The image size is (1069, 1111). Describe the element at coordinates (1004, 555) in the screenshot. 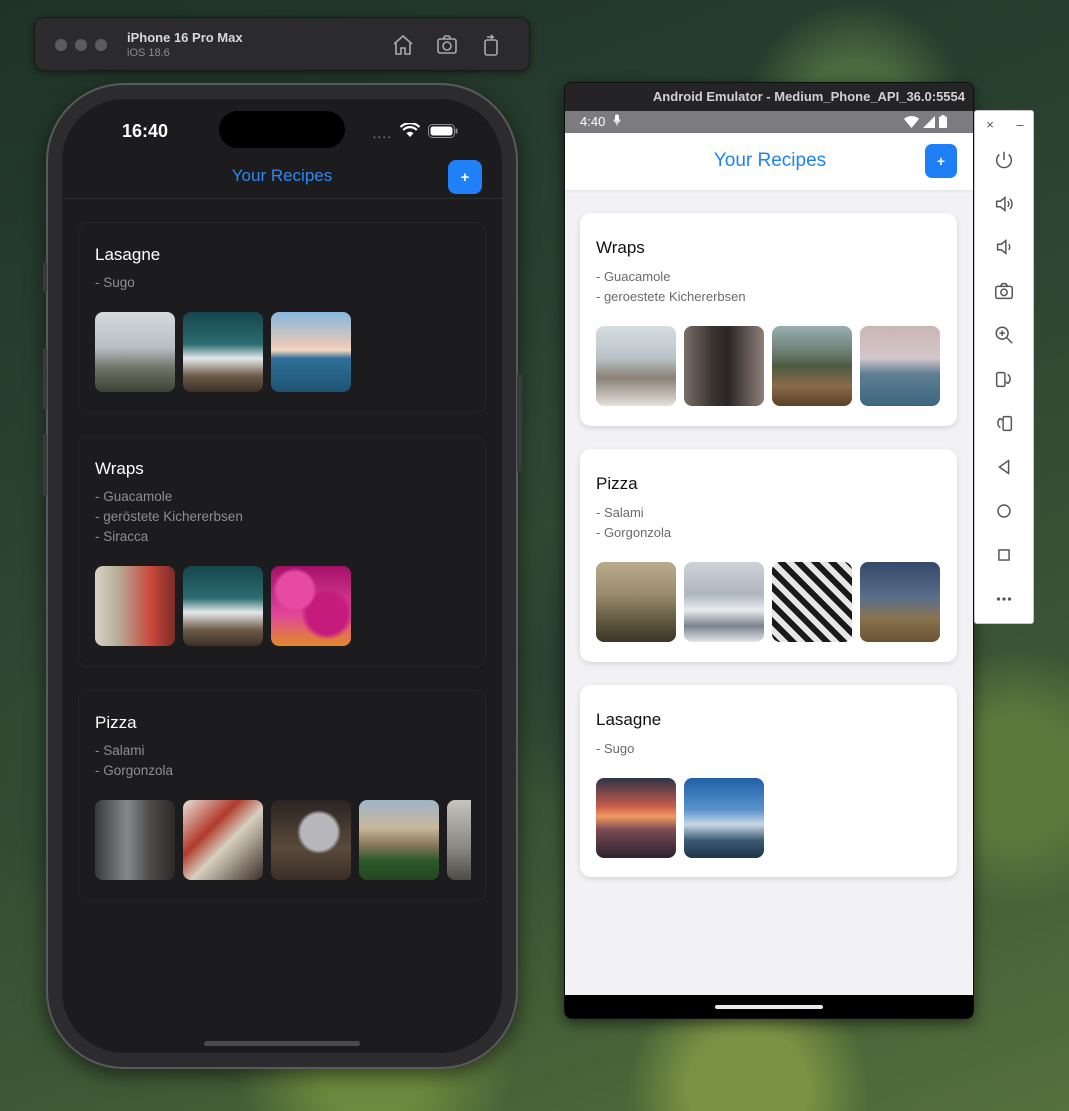

I see `overview-icon` at that location.